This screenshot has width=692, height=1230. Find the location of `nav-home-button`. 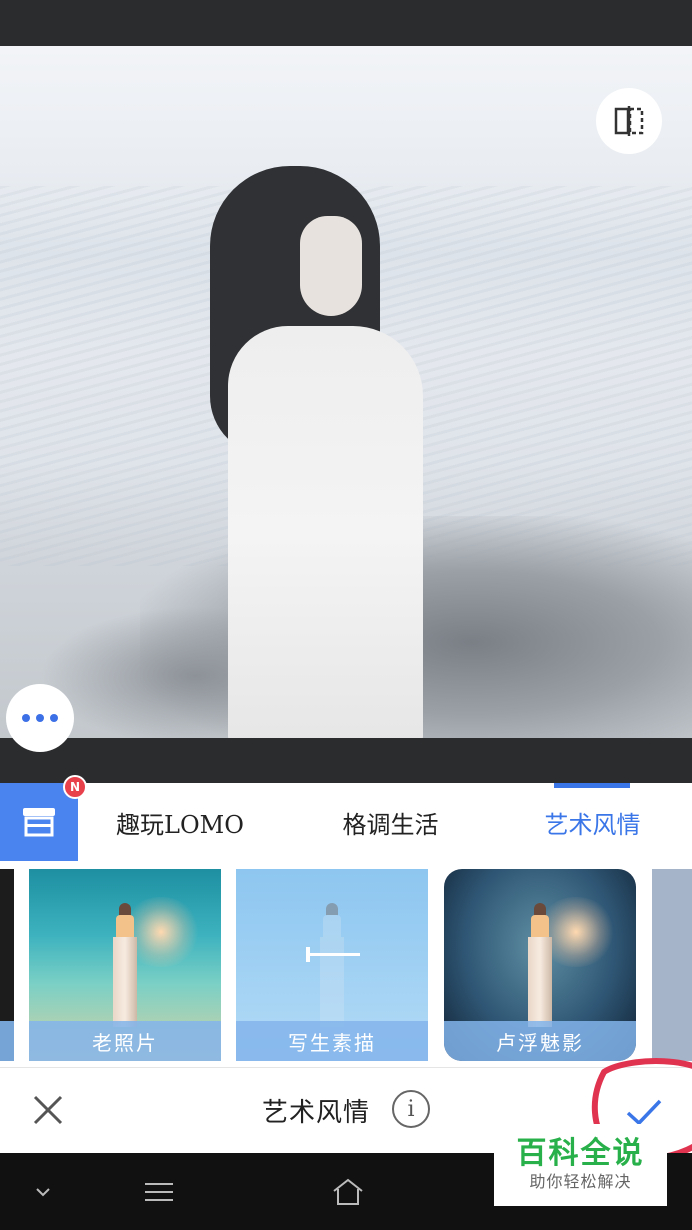

nav-home-button is located at coordinates (348, 1192).